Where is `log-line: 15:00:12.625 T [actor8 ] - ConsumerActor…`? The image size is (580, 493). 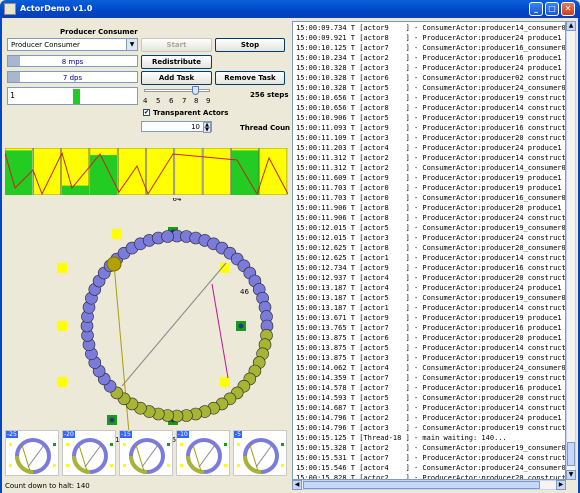
log-line: 15:00:12.625 T [actor8 ] - ConsumerActor… is located at coordinates (431, 248).